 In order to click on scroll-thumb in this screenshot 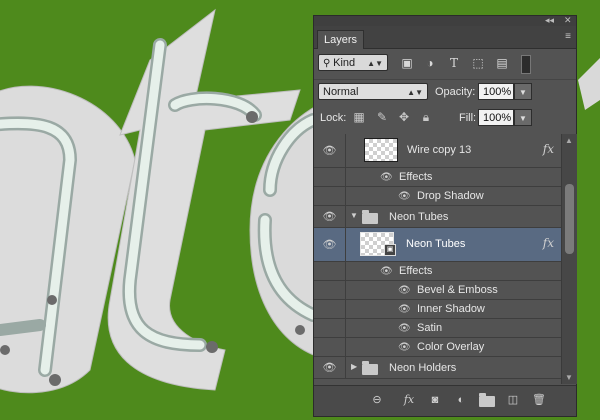, I will do `click(569, 219)`.